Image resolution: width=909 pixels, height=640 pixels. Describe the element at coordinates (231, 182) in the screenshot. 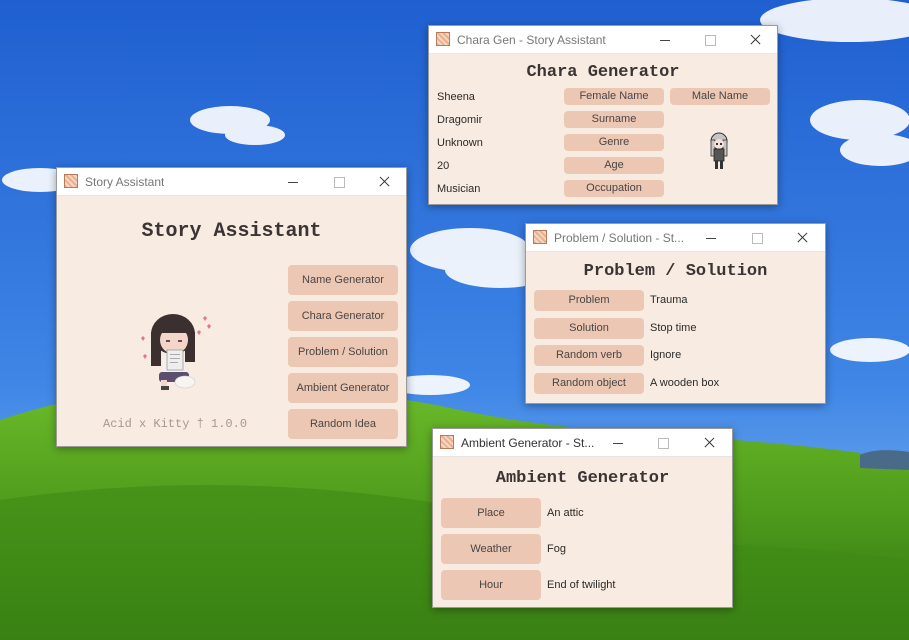

I see `title-bar: Story Assistant` at that location.